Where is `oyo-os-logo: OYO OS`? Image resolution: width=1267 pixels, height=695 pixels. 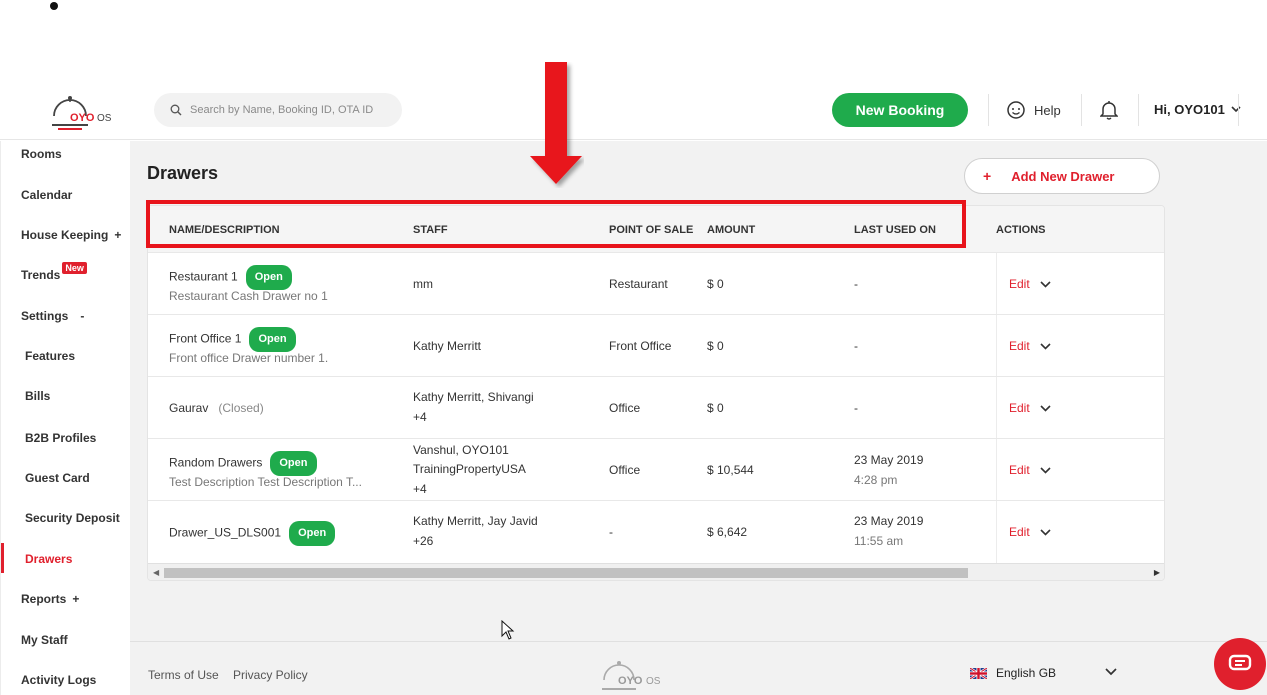 oyo-os-logo: OYO OS is located at coordinates (85, 112).